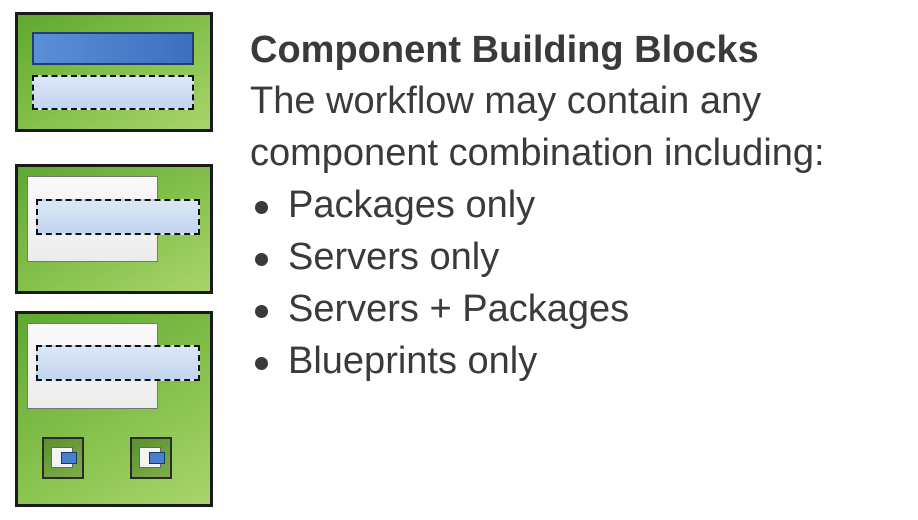  I want to click on slide-title: Component Building Blocks, so click(504, 50).